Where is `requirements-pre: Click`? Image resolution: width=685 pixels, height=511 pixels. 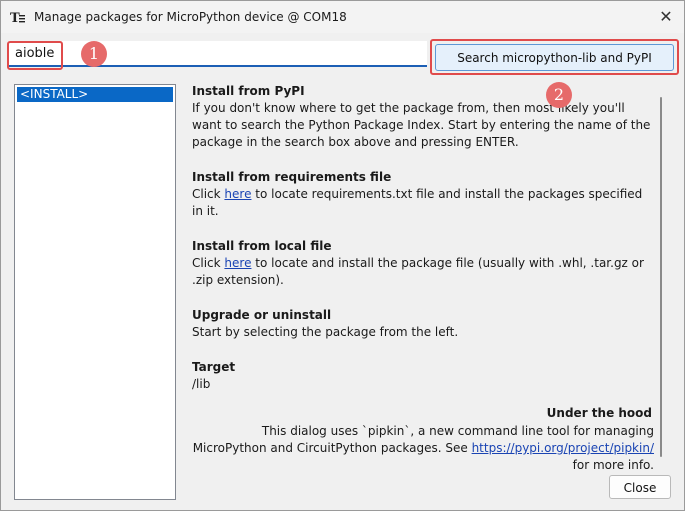
requirements-pre: Click is located at coordinates (208, 194).